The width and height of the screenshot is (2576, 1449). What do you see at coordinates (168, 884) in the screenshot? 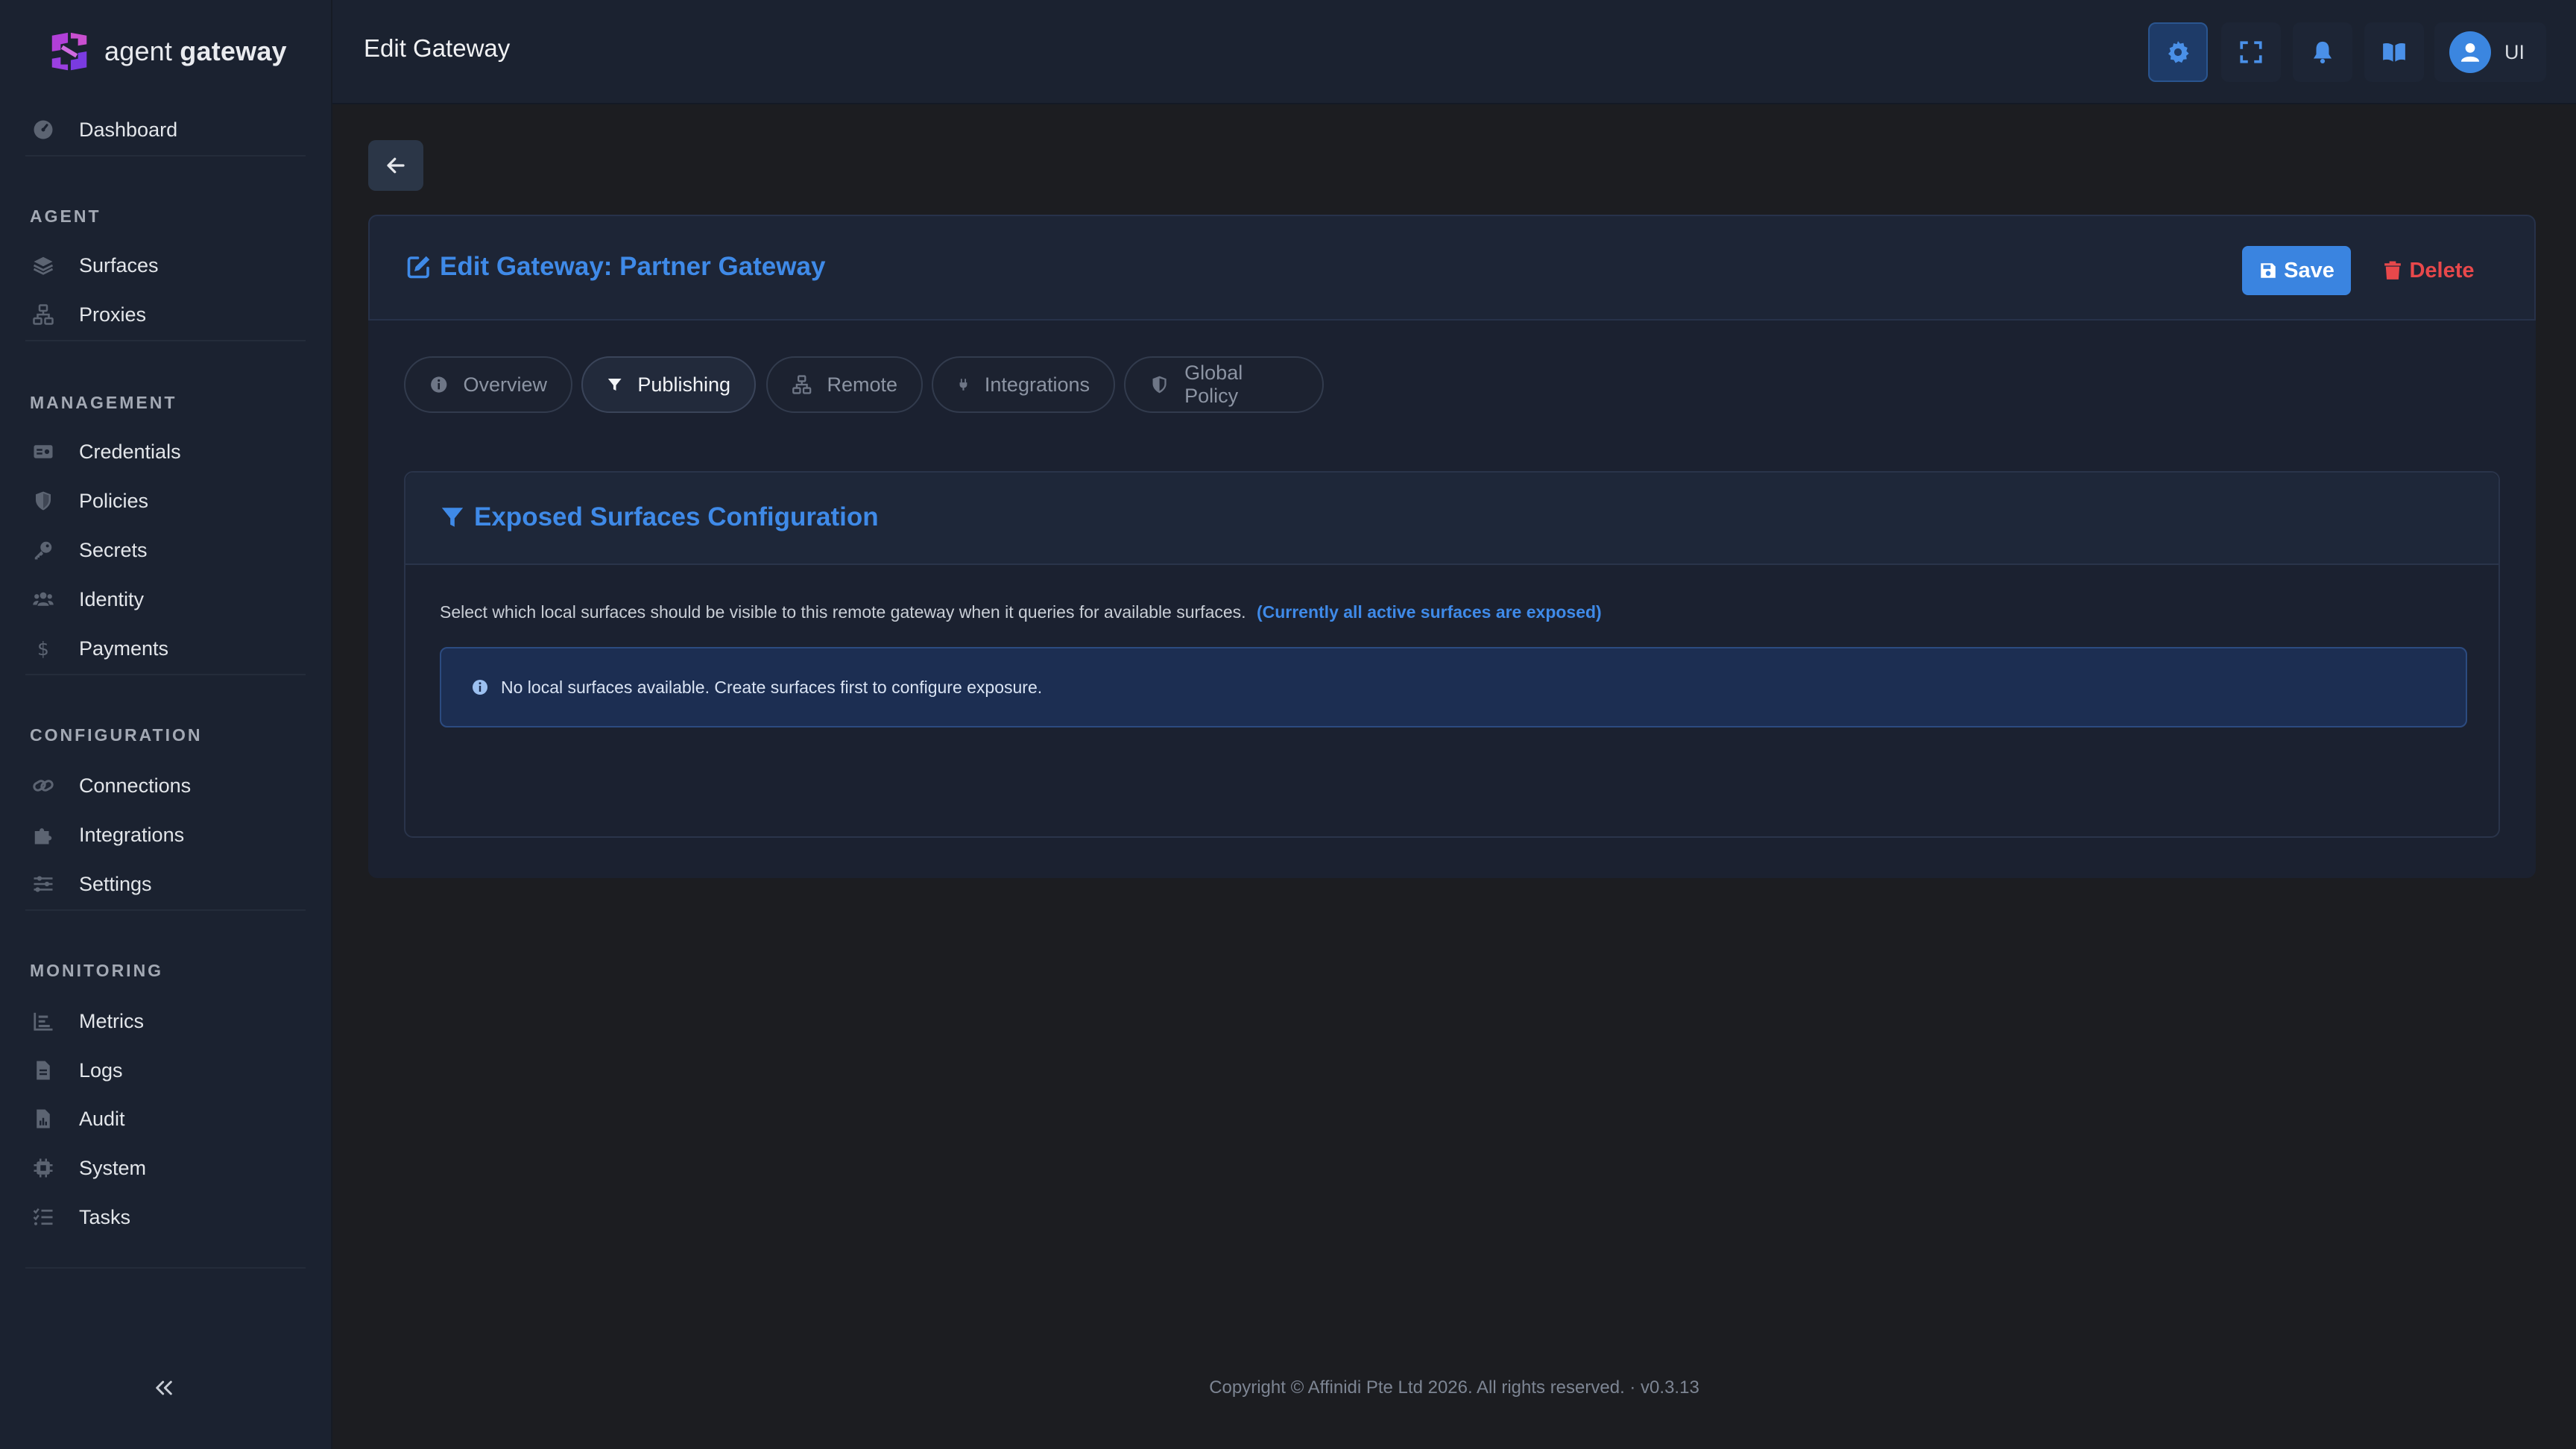
I see `sidebar-item-settings: Settings` at bounding box center [168, 884].